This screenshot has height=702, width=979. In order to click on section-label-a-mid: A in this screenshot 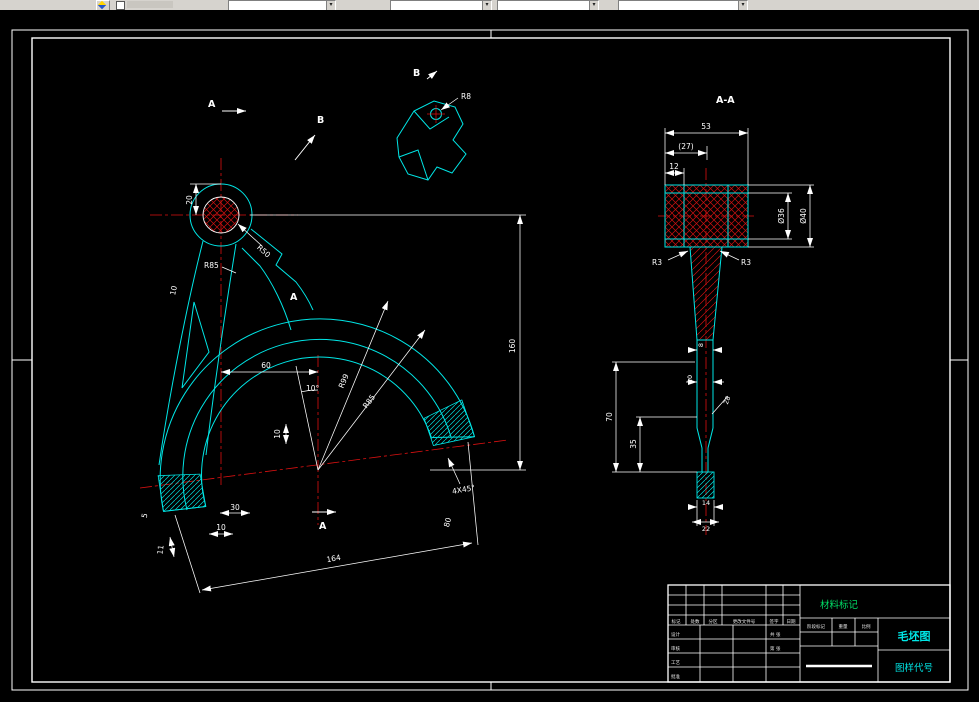, I will do `click(294, 297)`.